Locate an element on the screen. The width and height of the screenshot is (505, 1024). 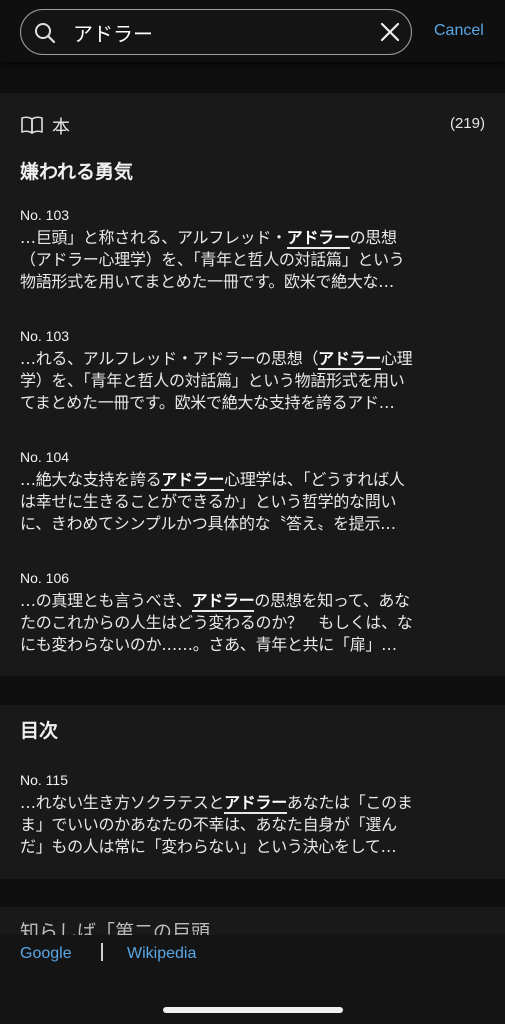
snippet-line: …れない生き方ソクラテスとアドラーあなたは「このま is located at coordinates (254, 803).